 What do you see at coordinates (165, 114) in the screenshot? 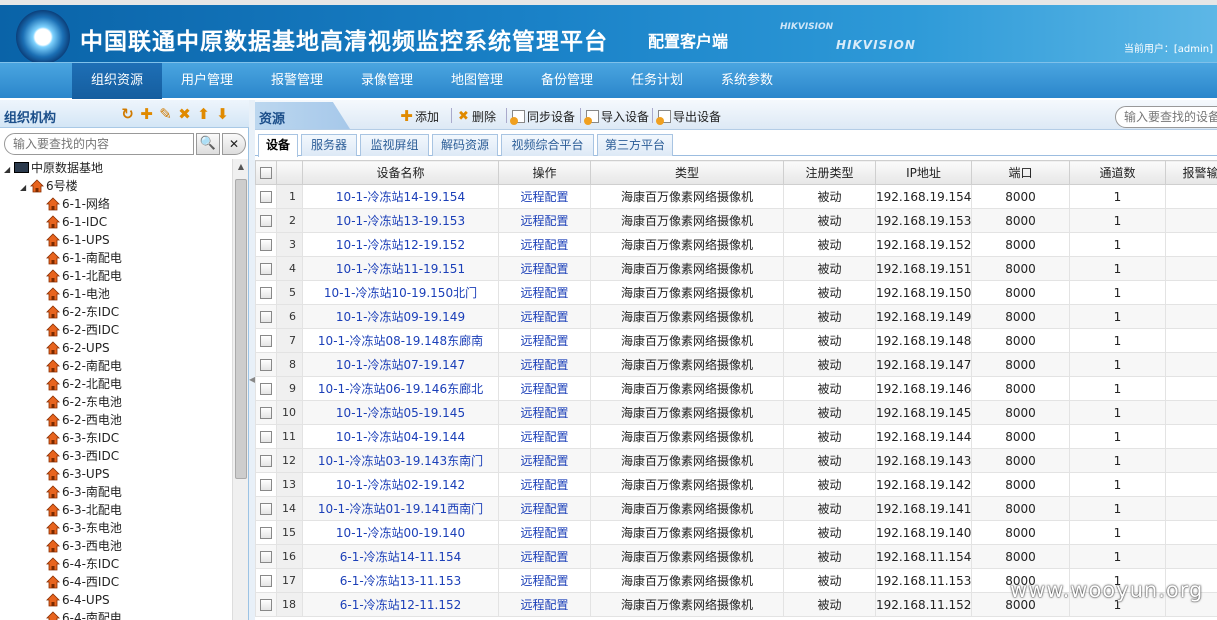
I see `edit-icon: ✎` at bounding box center [165, 114].